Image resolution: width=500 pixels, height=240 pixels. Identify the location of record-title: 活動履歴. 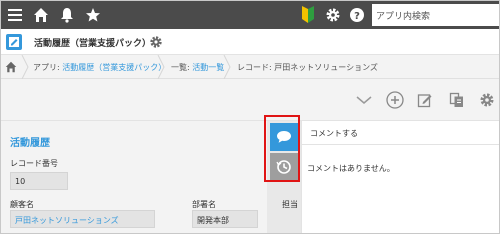
(30, 143).